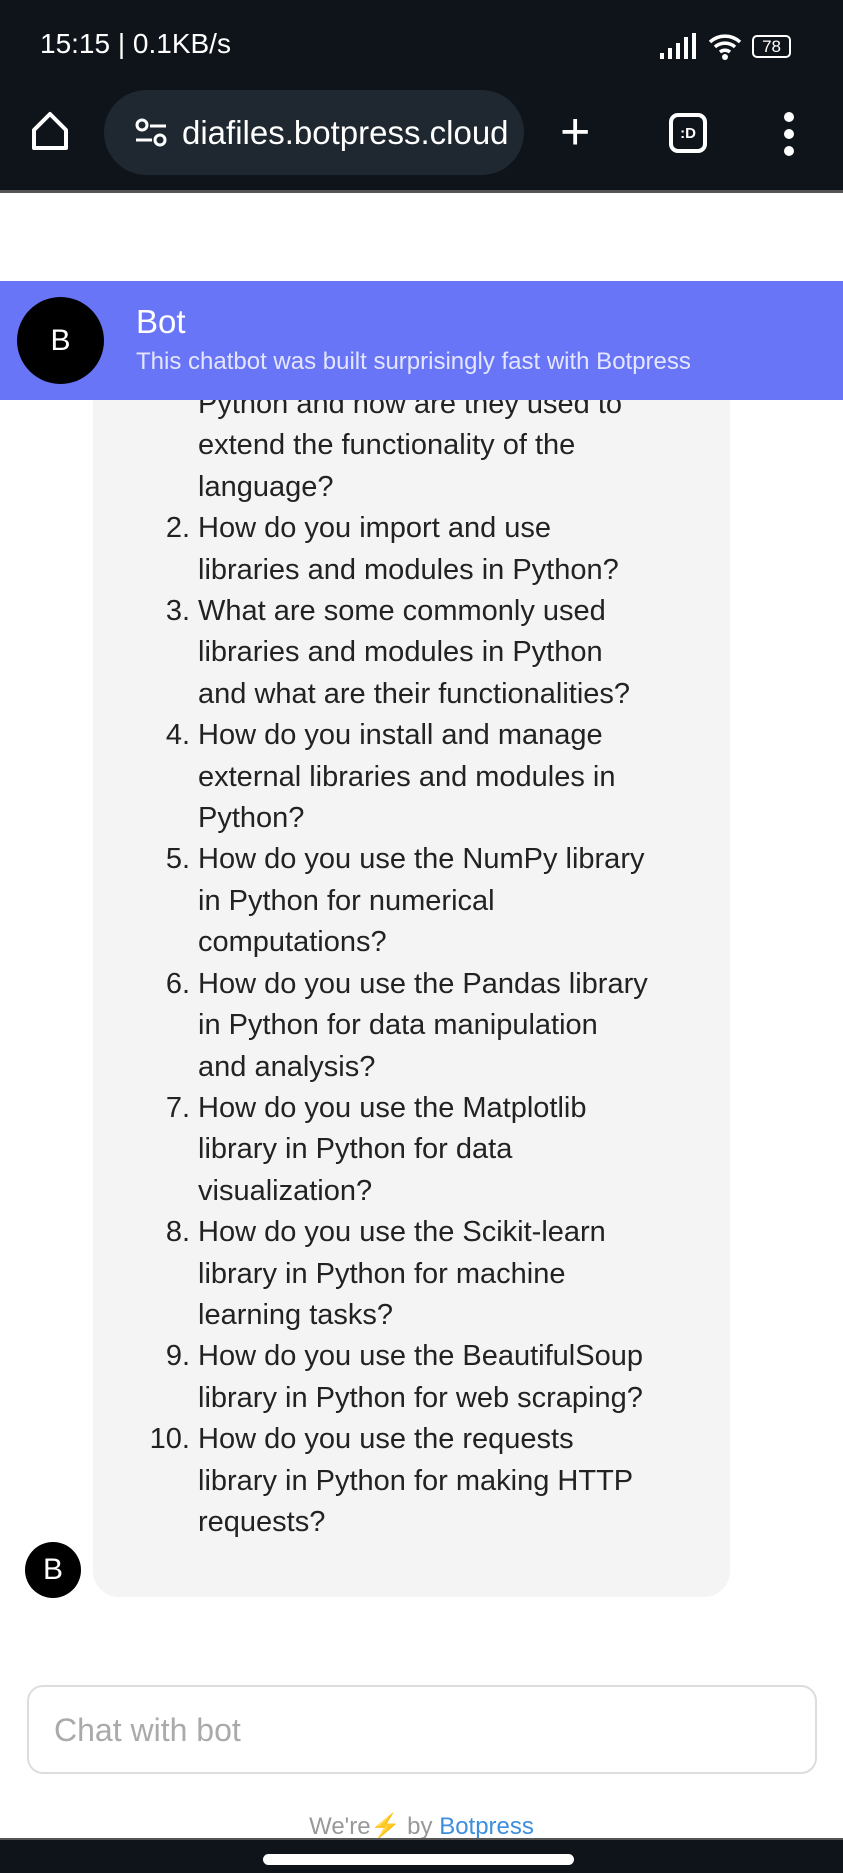 This screenshot has height=1873, width=843. Describe the element at coordinates (402, 611) in the screenshot. I see `item-text-line: What are some commonly used` at that location.